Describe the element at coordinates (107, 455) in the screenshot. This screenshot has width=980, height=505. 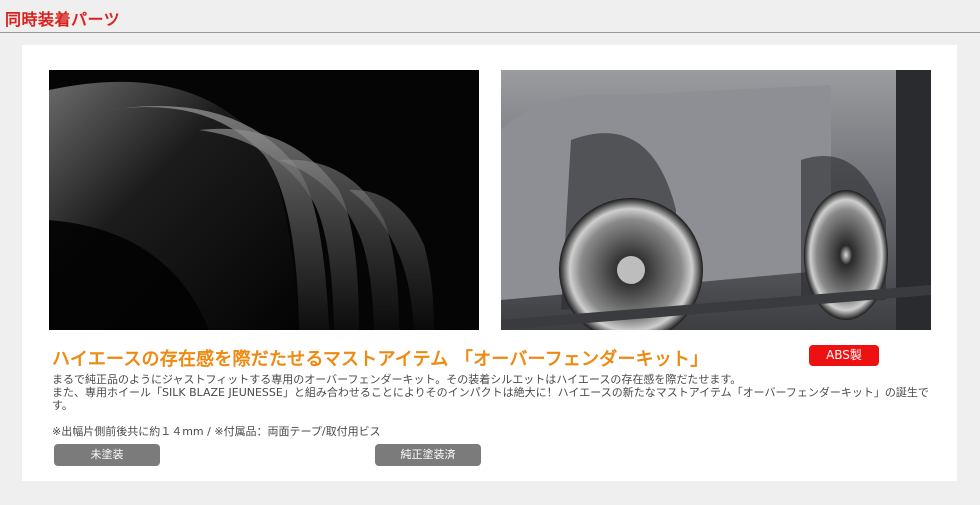
I see `unpainted-button: 未塗装` at that location.